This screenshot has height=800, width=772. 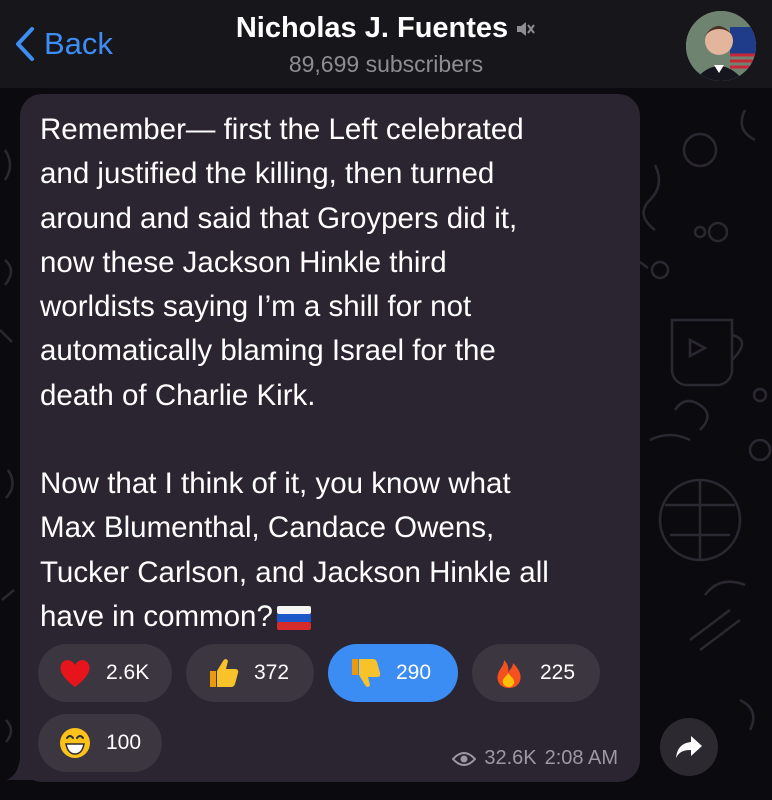 I want to click on reaction-count: 372, so click(x=272, y=672).